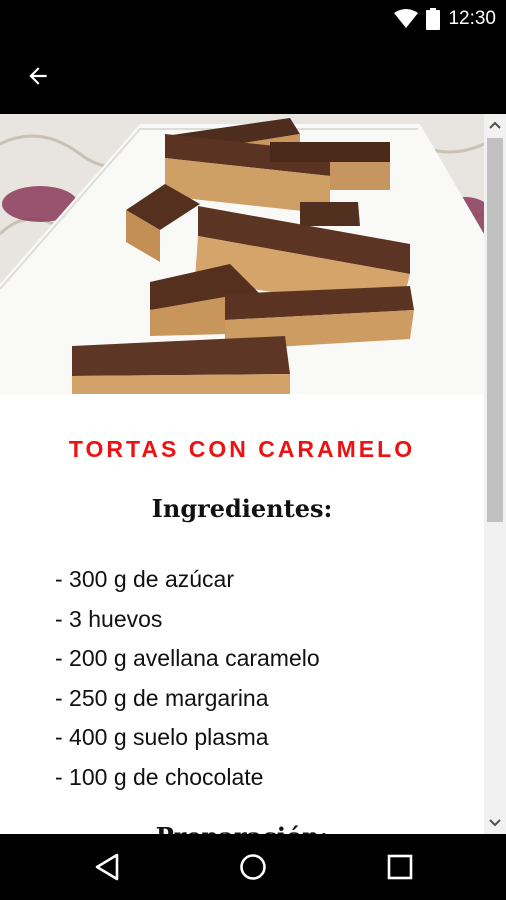  What do you see at coordinates (159, 776) in the screenshot?
I see `ingredient-item: - 100 g de chocolate` at bounding box center [159, 776].